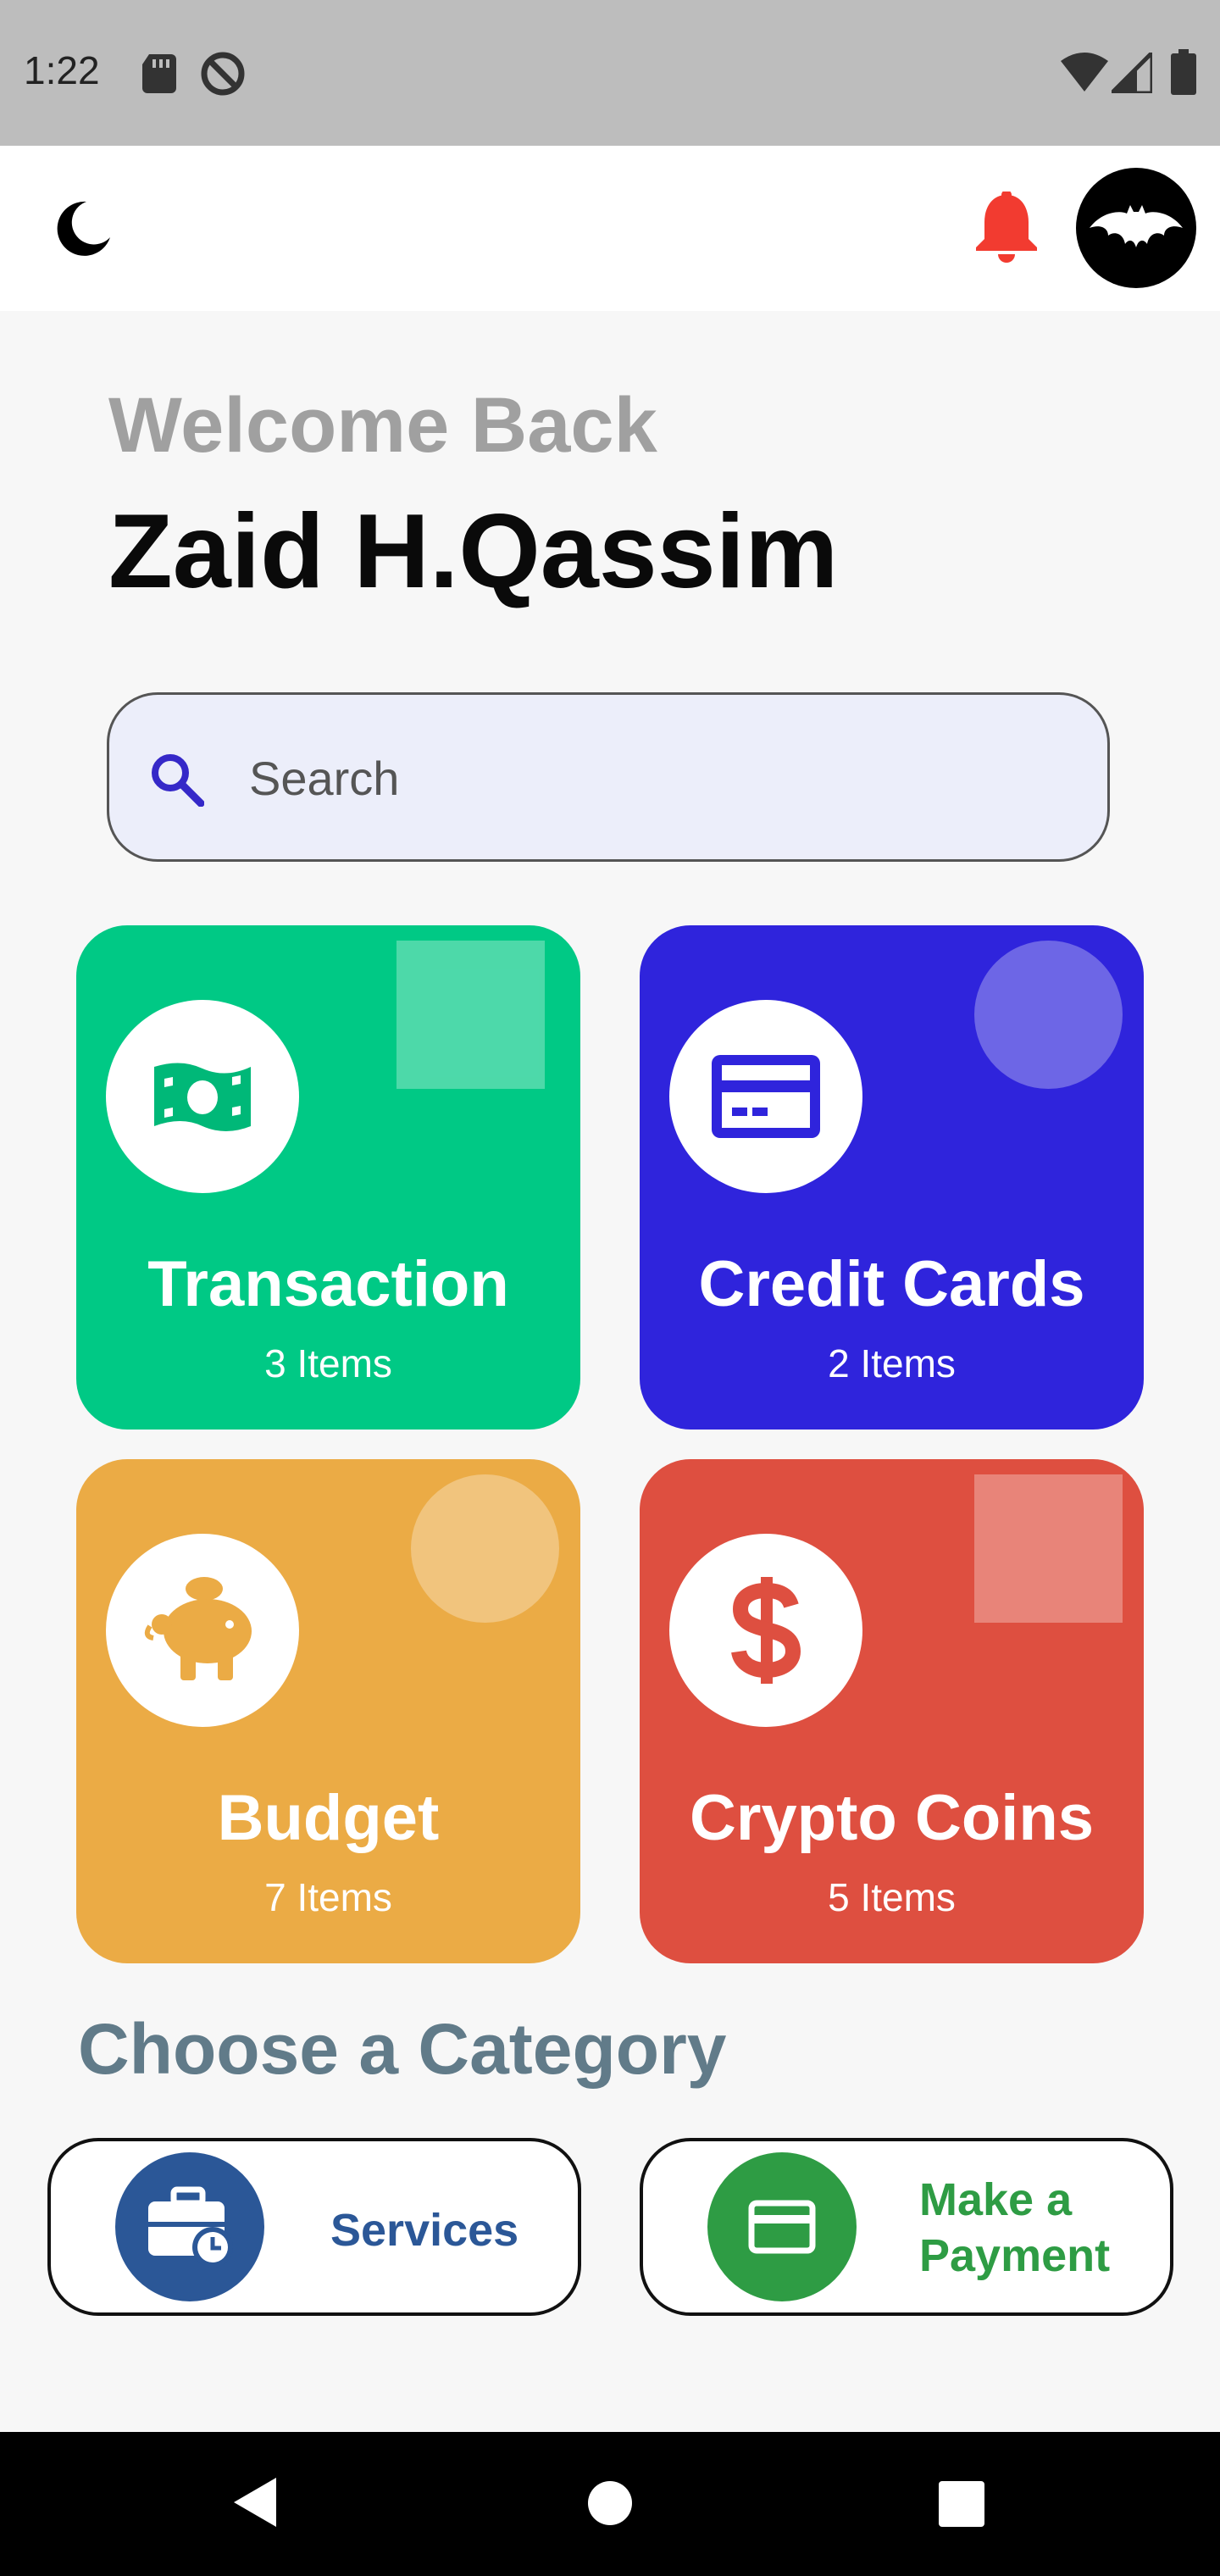  I want to click on bat-logo-icon, so click(1136, 226).